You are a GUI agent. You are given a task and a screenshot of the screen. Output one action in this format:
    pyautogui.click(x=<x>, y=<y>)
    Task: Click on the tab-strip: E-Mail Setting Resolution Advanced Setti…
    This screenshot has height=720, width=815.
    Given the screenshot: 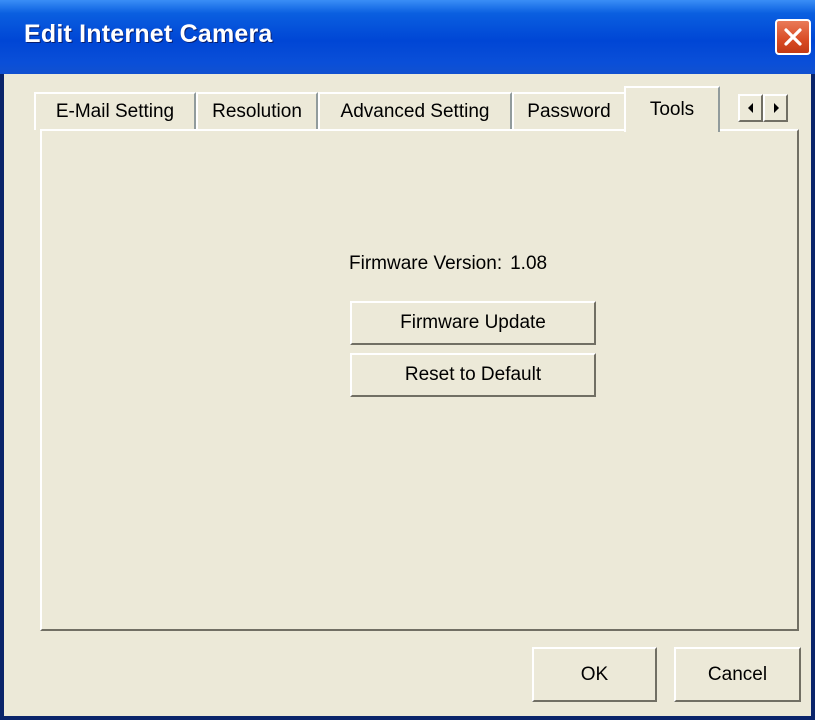 What is the action you would take?
    pyautogui.click(x=414, y=108)
    